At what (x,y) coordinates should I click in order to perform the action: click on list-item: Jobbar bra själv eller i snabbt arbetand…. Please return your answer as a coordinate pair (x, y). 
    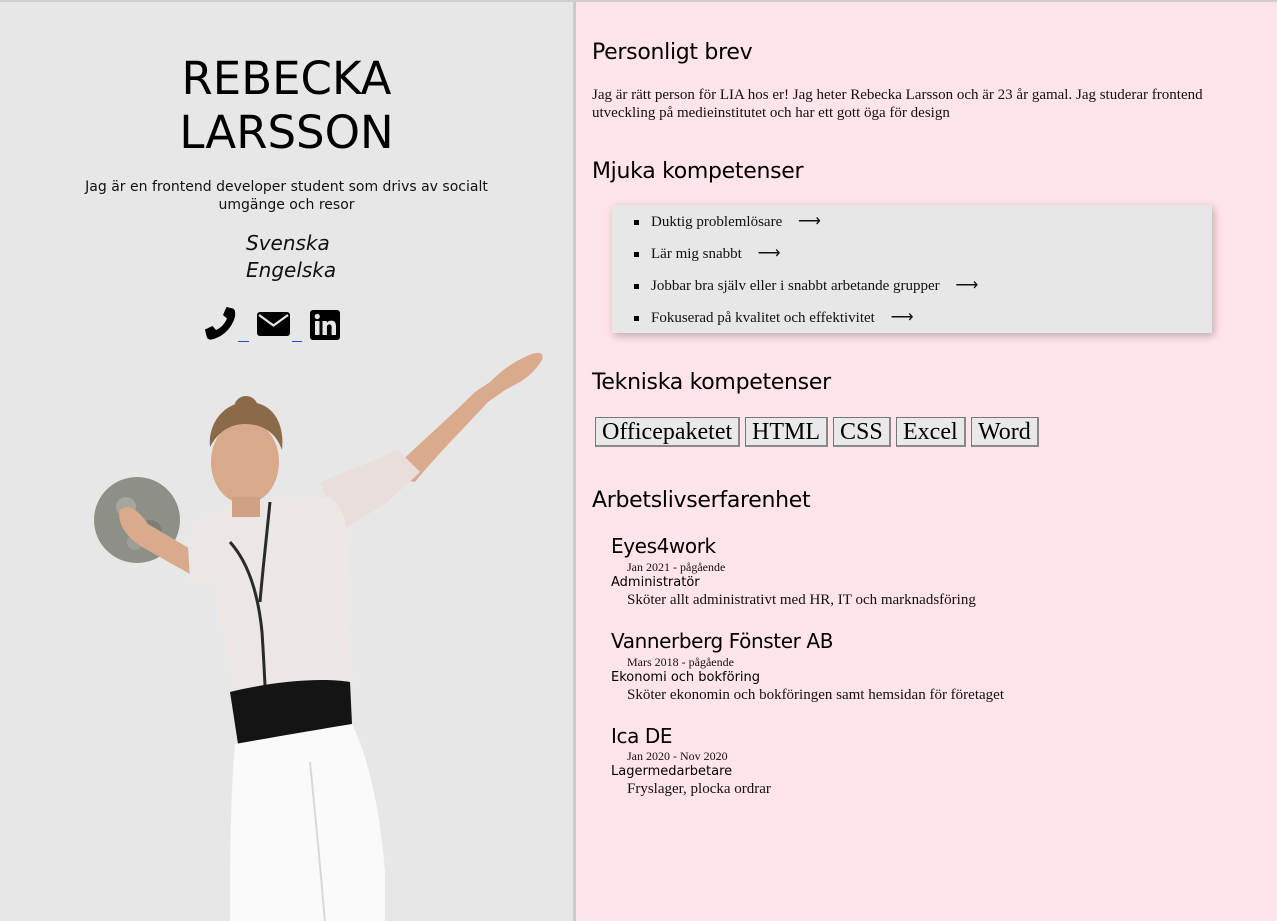
    Looking at the image, I should click on (806, 286).